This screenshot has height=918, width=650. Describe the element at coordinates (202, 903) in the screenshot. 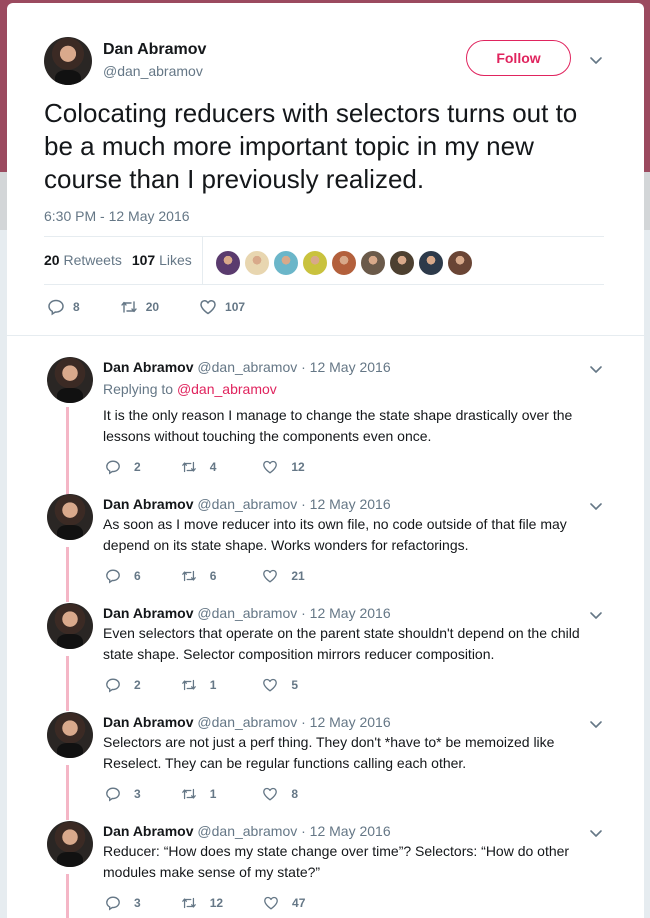

I see `retweet-action: 12` at that location.